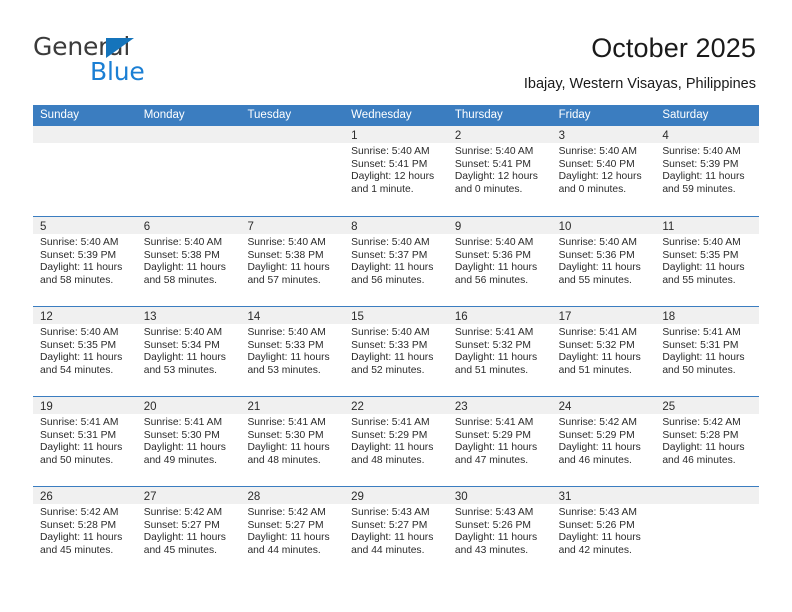 This screenshot has height=612, width=792. I want to click on sunrise-text: Sunrise: 5:42 AM, so click(598, 422).